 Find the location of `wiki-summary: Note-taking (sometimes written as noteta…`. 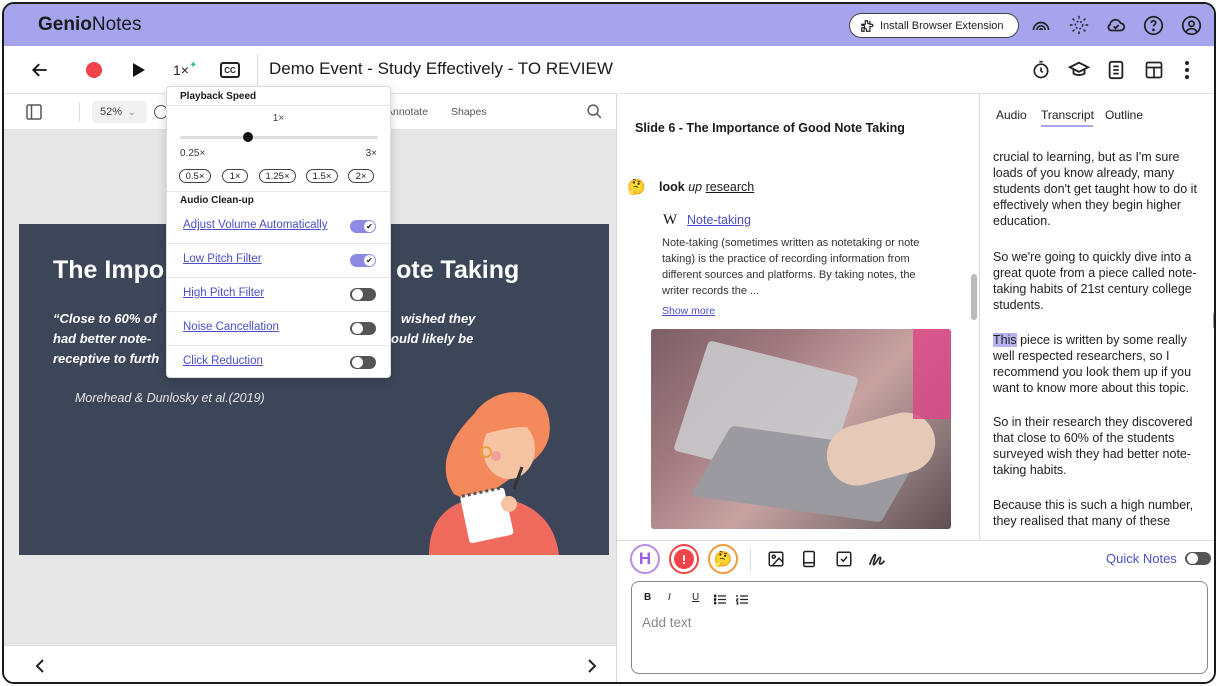

wiki-summary: Note-taking (sometimes written as noteta… is located at coordinates (791, 267).